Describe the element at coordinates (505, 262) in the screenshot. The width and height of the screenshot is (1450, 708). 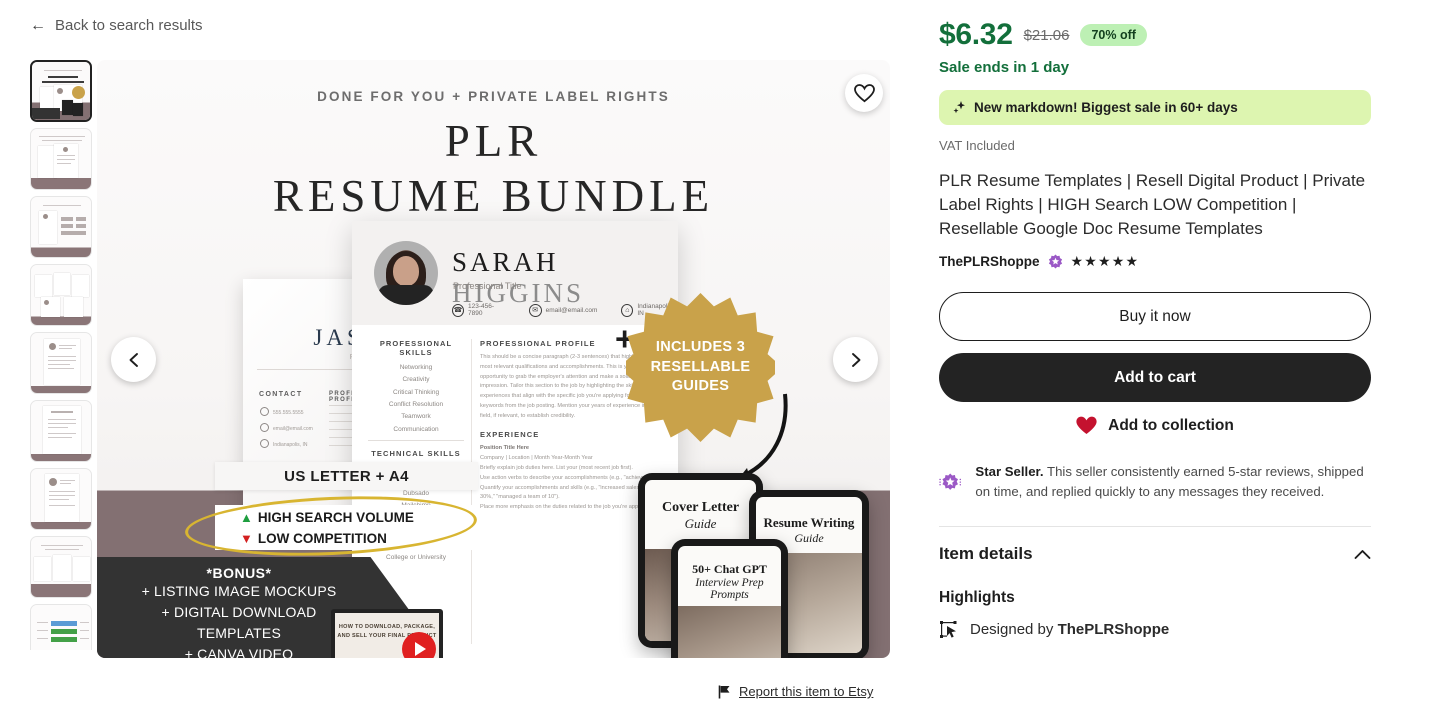
I see `sarah-first-name: SARAH` at that location.